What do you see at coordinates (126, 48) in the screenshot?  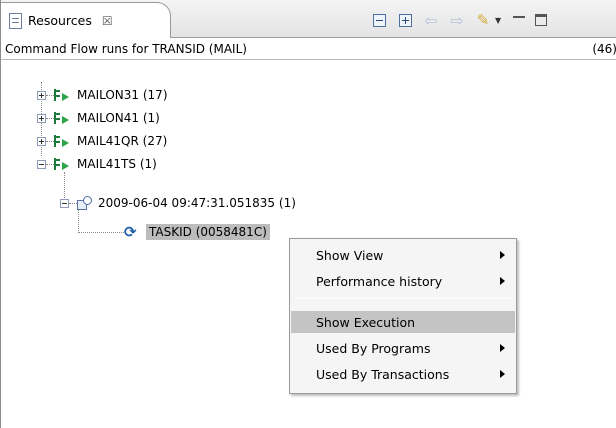 I see `page-title: Command Flow runs for TRANSID (MAIL)` at bounding box center [126, 48].